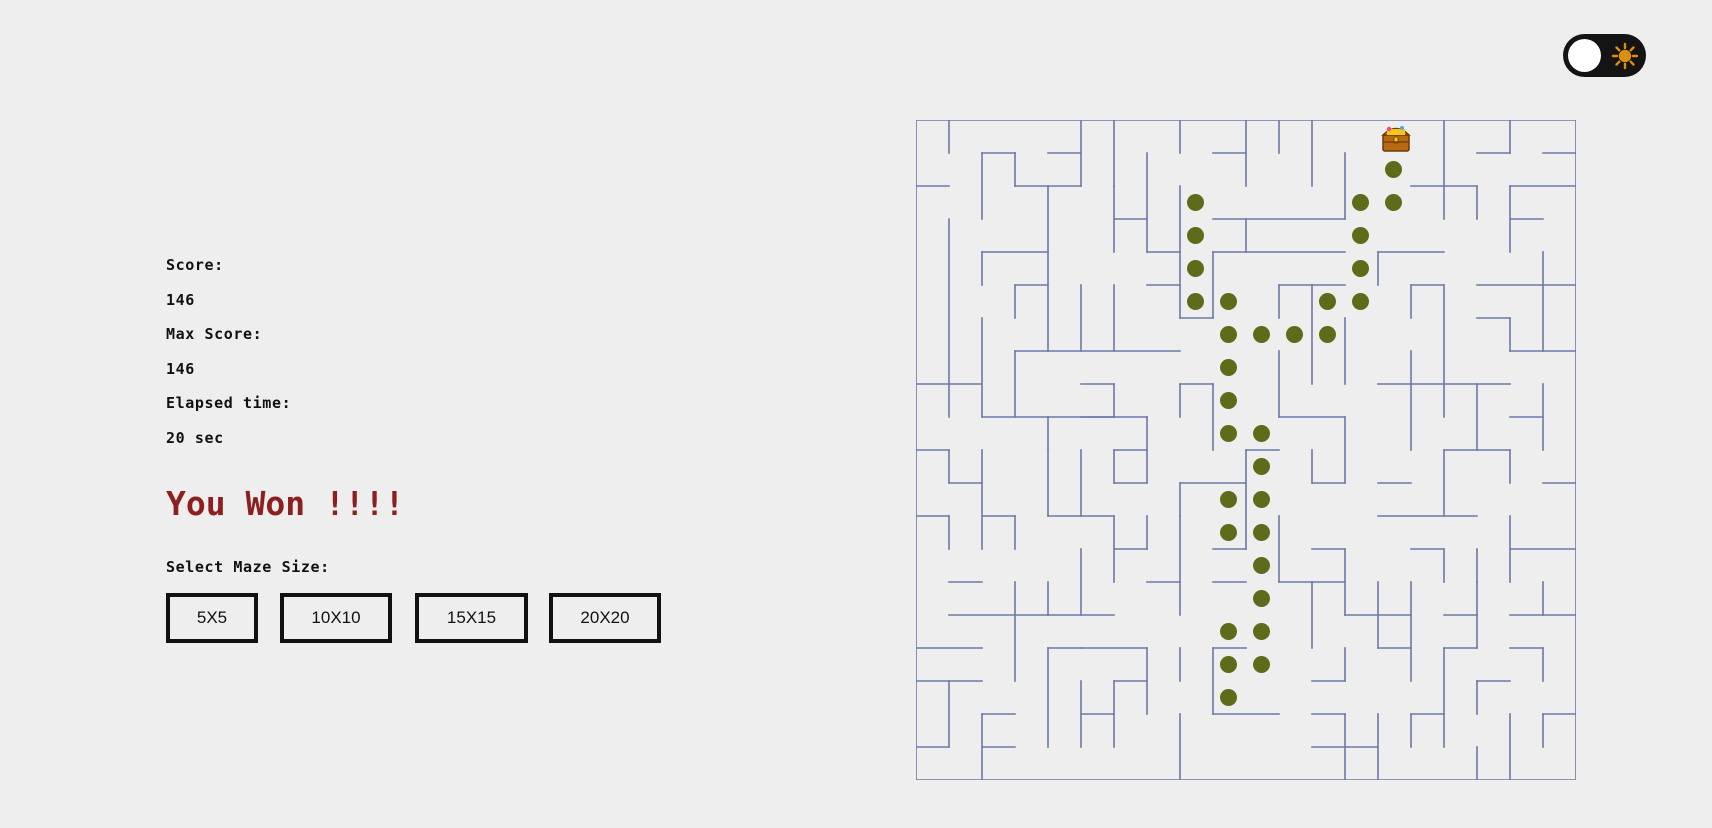  I want to click on maze-size-15x15-button: 15X15, so click(471, 618).